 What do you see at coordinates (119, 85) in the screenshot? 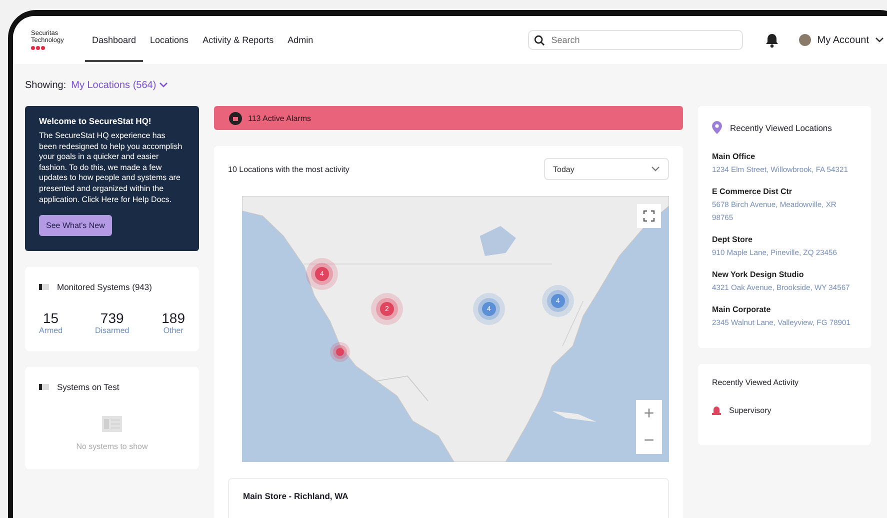
I see `location-filter: My Locations (564)` at bounding box center [119, 85].